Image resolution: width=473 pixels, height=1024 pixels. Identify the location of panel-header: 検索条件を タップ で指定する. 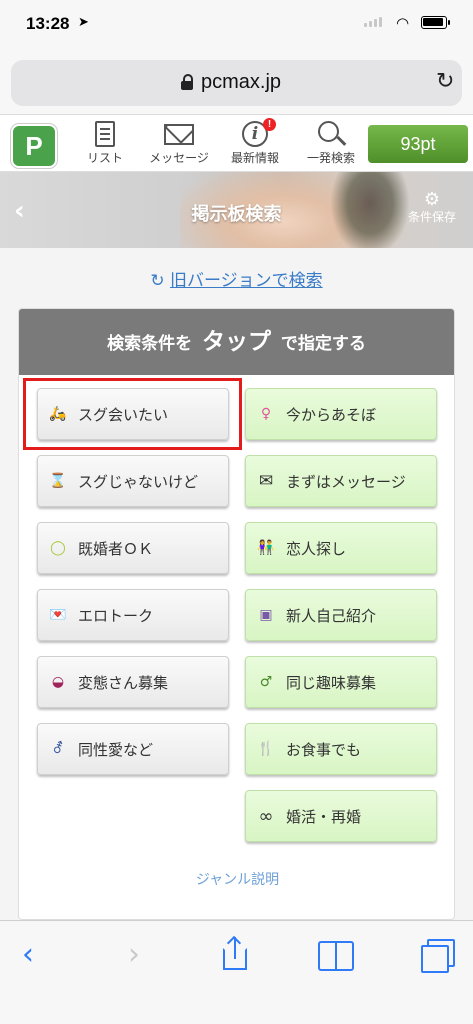
(236, 342).